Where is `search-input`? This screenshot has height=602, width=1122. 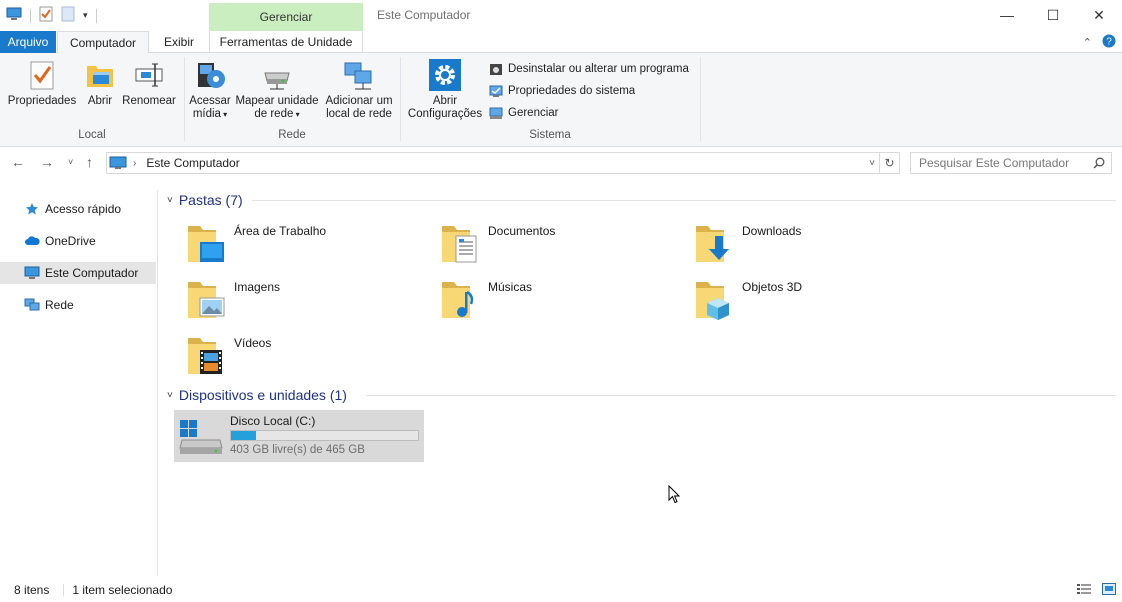 search-input is located at coordinates (1004, 163).